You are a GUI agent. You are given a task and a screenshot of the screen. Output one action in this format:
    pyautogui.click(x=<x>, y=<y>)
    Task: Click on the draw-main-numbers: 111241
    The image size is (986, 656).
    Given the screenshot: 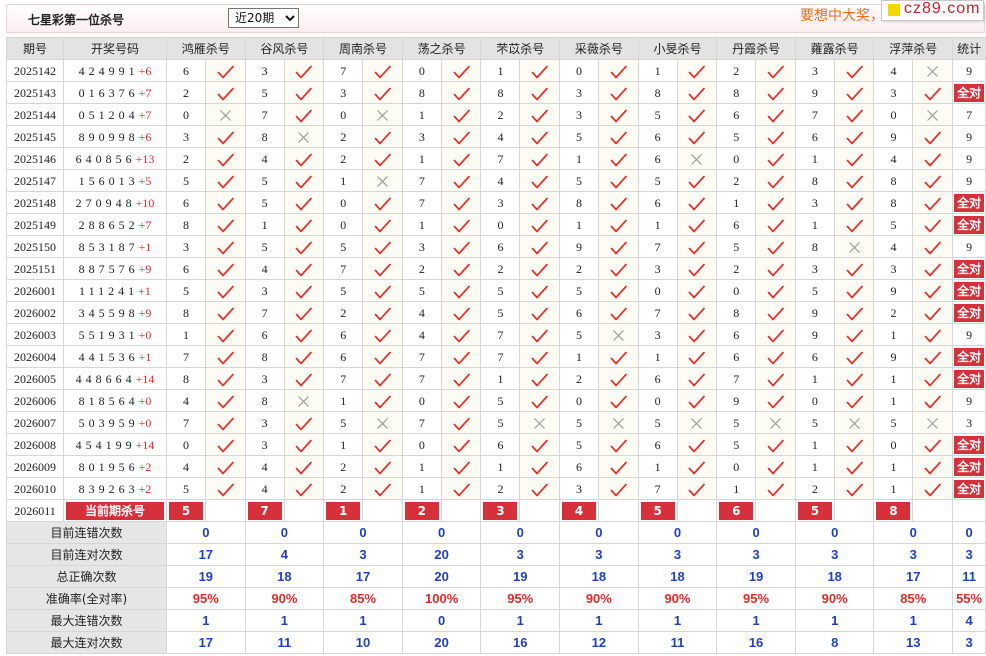 What is the action you would take?
    pyautogui.click(x=109, y=290)
    